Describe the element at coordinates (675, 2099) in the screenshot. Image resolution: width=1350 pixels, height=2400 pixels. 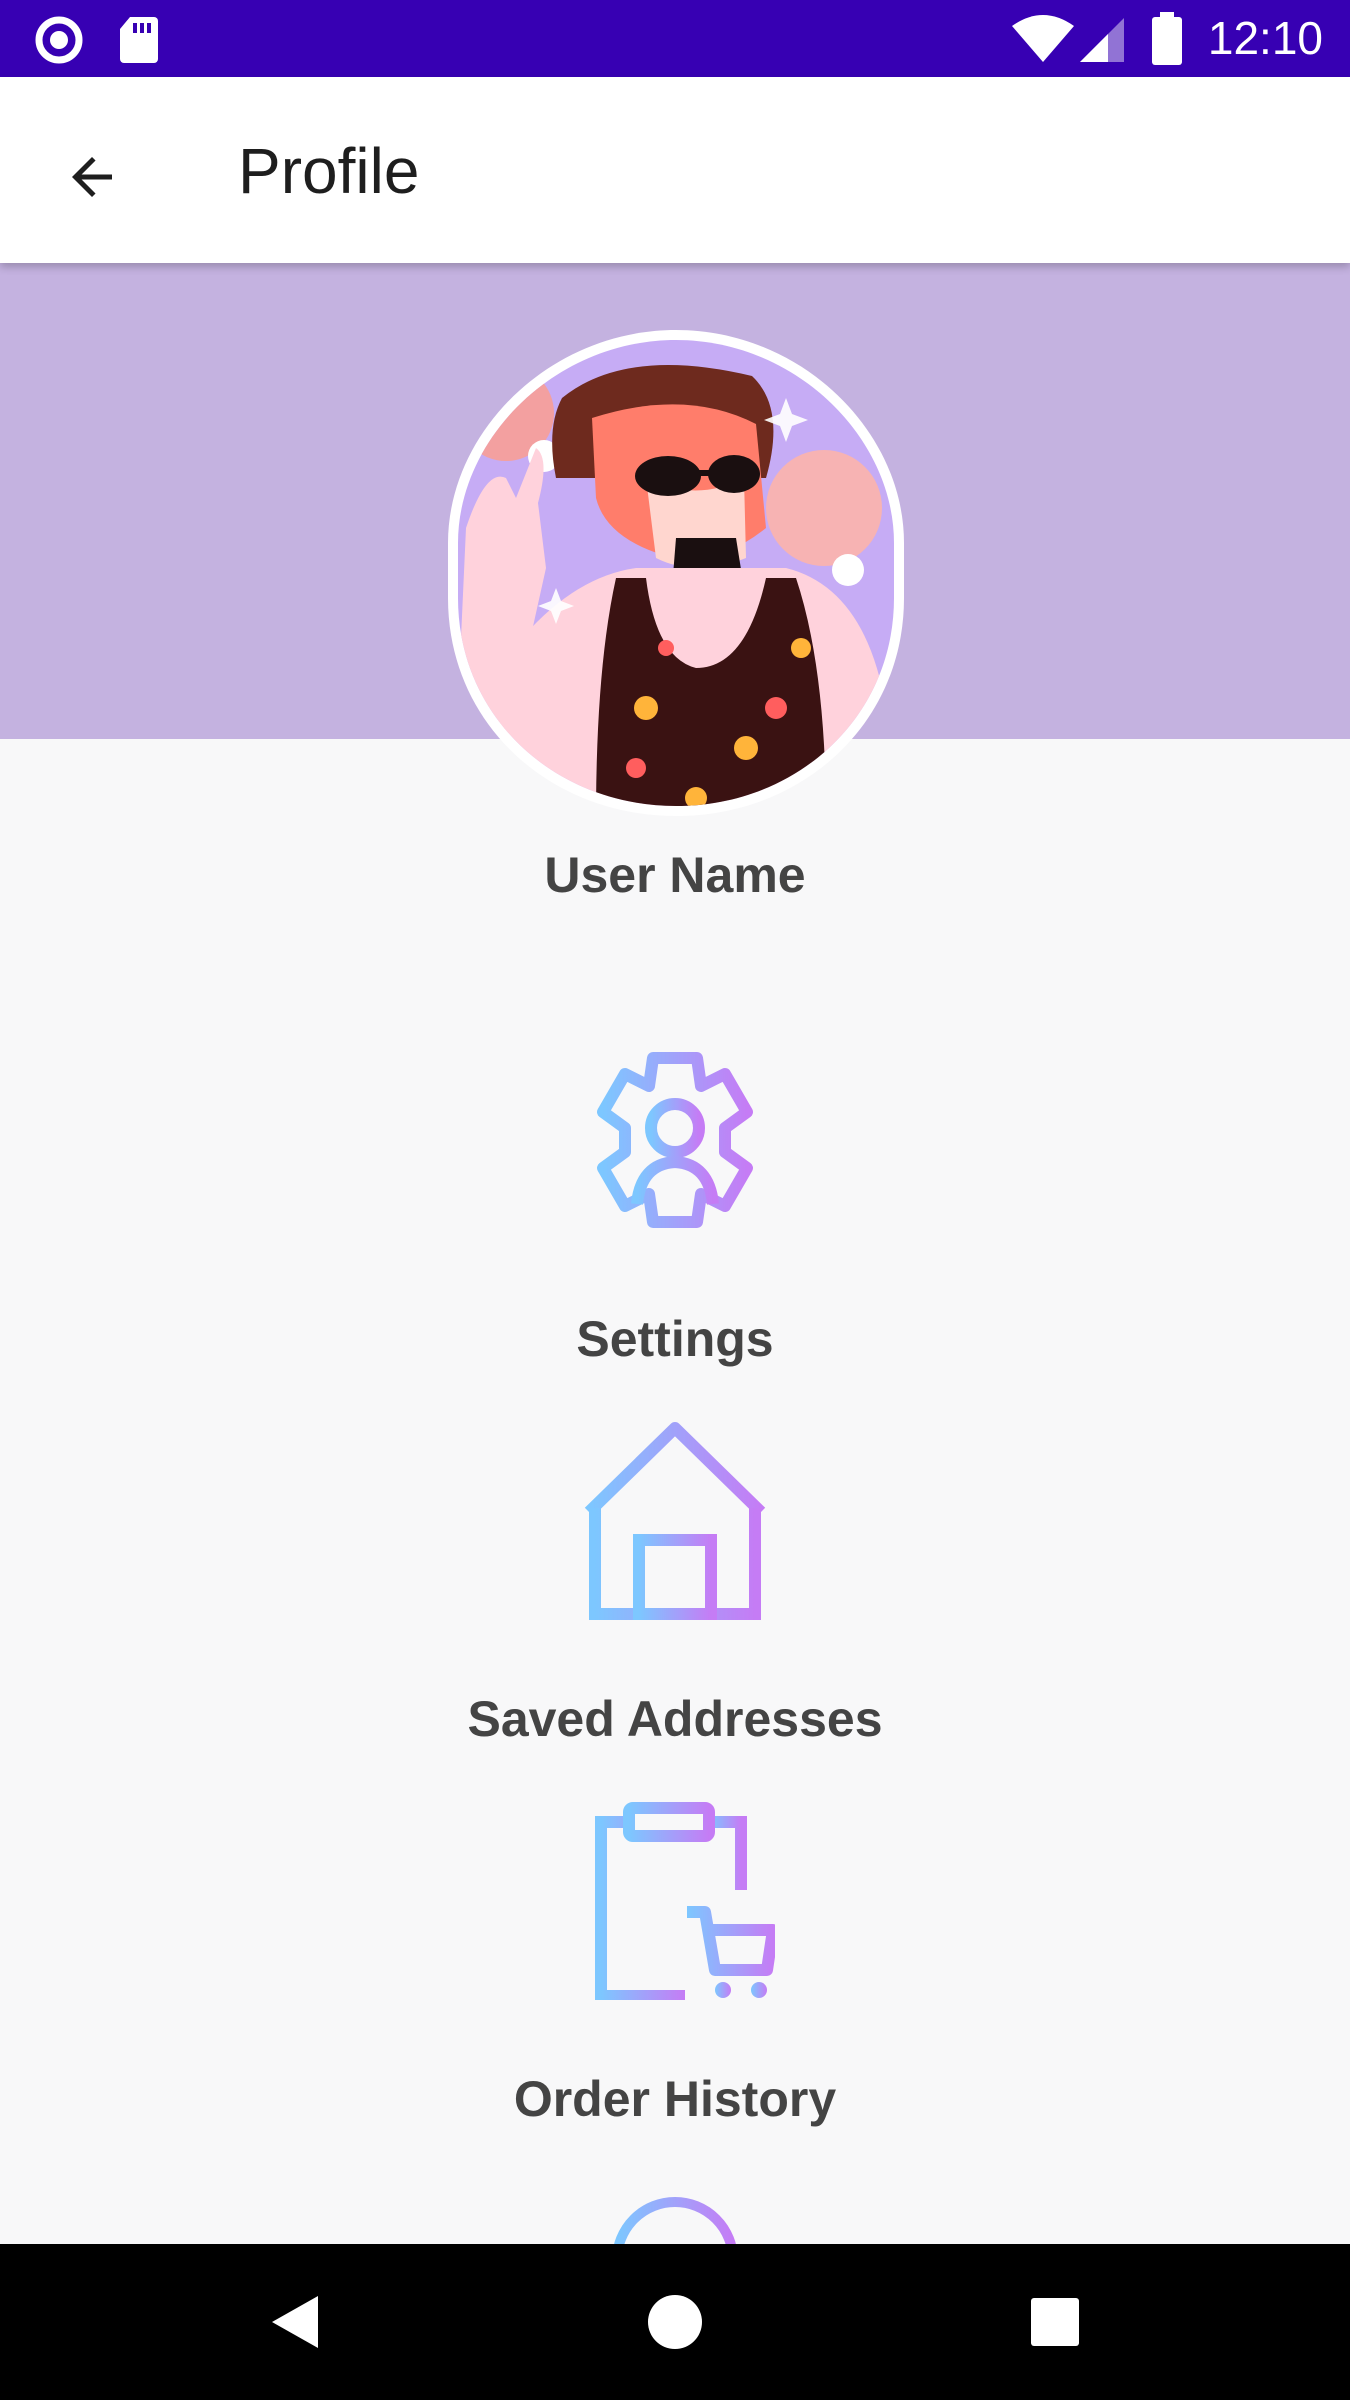
I see `menu-item-order-history: Order History` at that location.